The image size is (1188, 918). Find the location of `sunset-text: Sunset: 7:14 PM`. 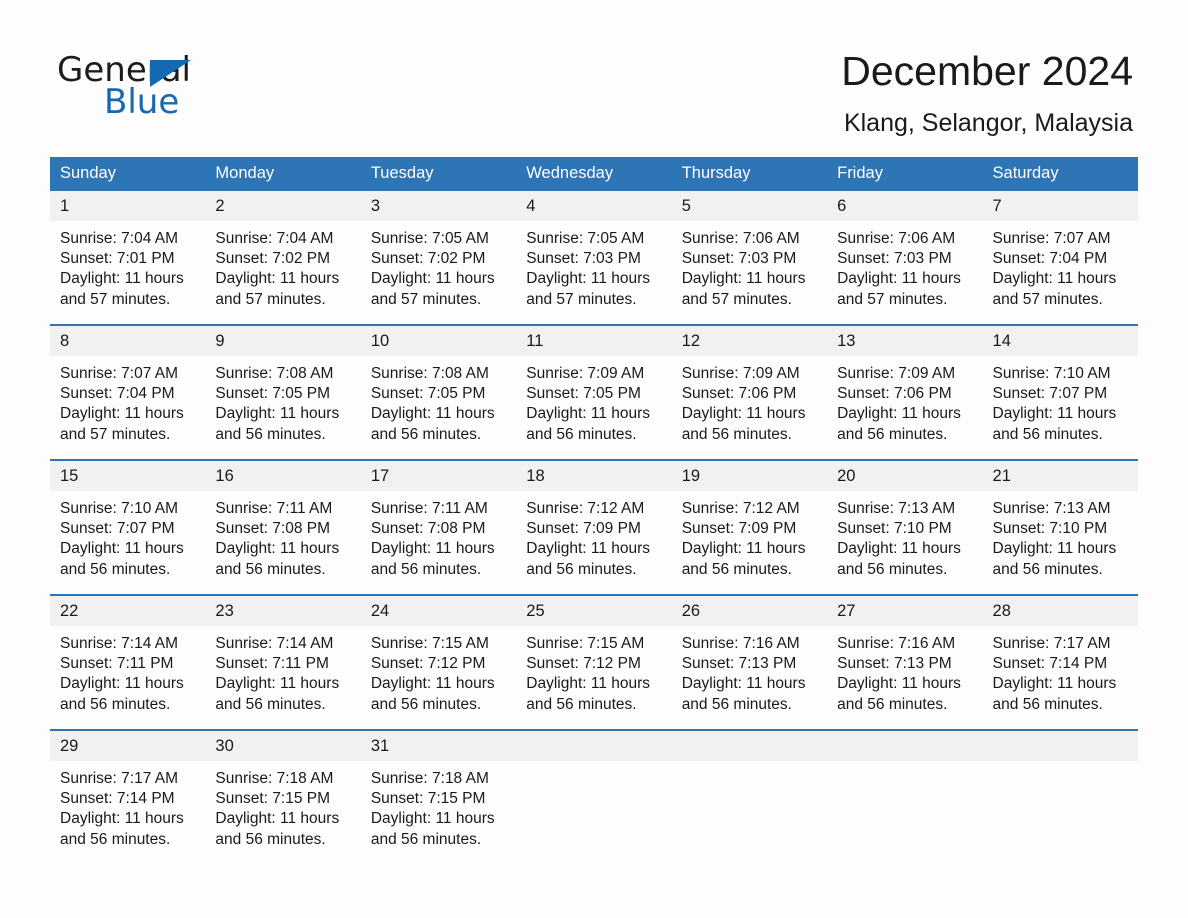

sunset-text: Sunset: 7:14 PM is located at coordinates (1050, 664).